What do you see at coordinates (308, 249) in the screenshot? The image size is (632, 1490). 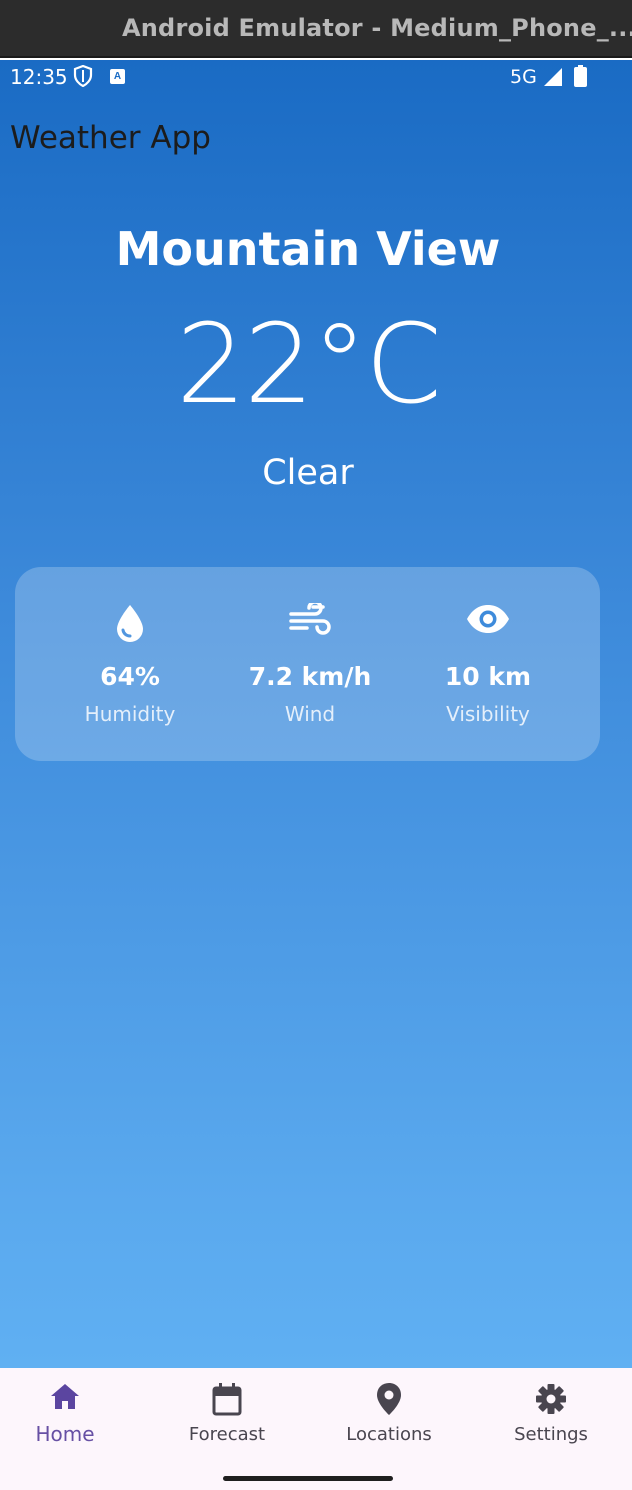 I see `city-name: Mountain View` at bounding box center [308, 249].